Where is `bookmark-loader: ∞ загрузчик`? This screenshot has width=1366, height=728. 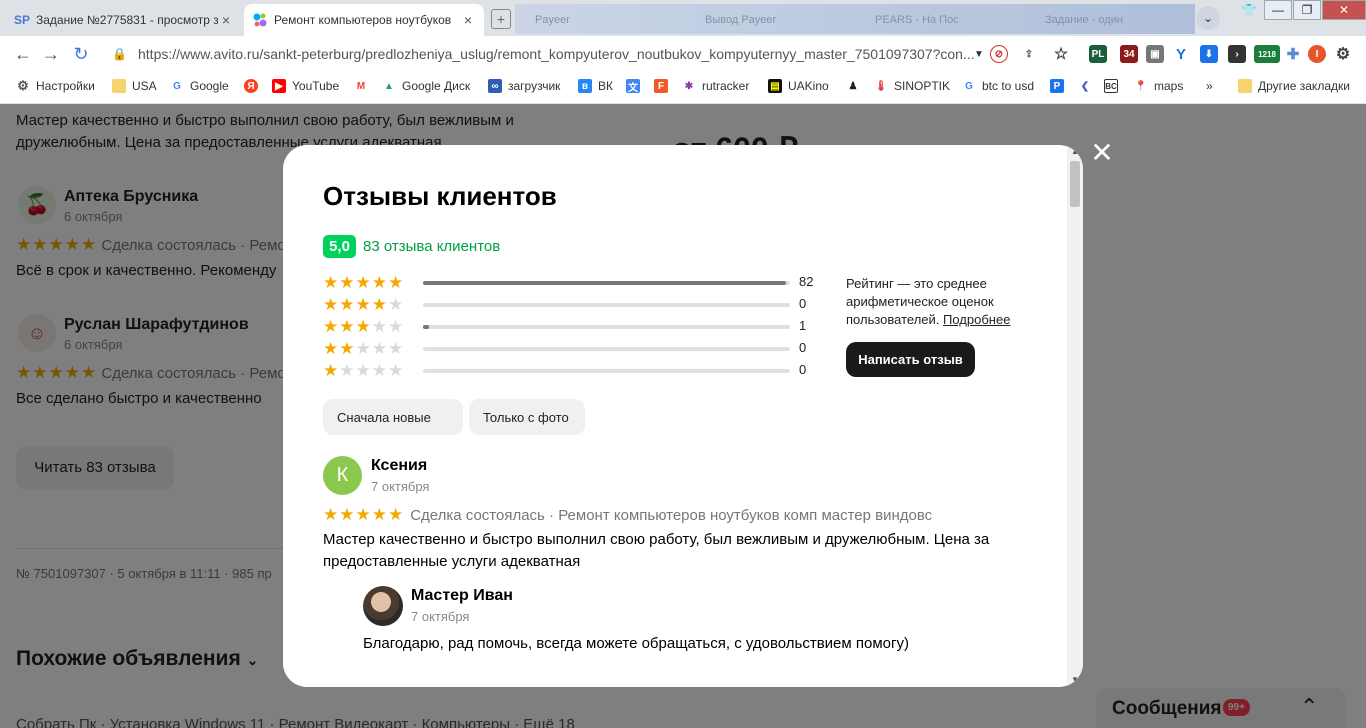 bookmark-loader: ∞ загрузчик is located at coordinates (524, 86).